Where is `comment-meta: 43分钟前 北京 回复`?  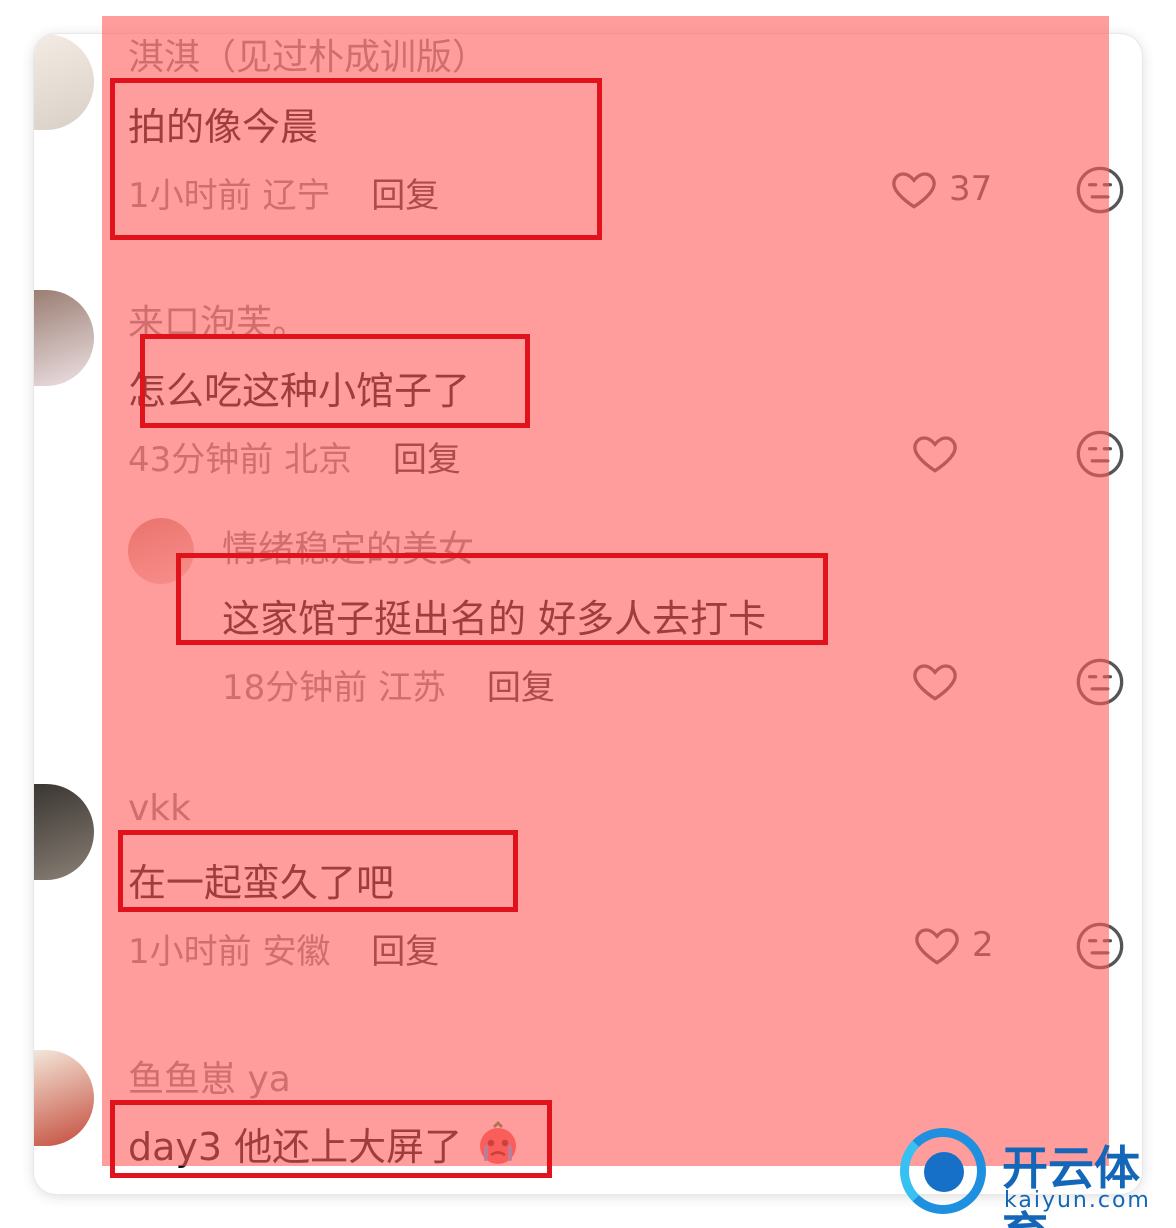 comment-meta: 43分钟前 北京 回复 is located at coordinates (294, 456).